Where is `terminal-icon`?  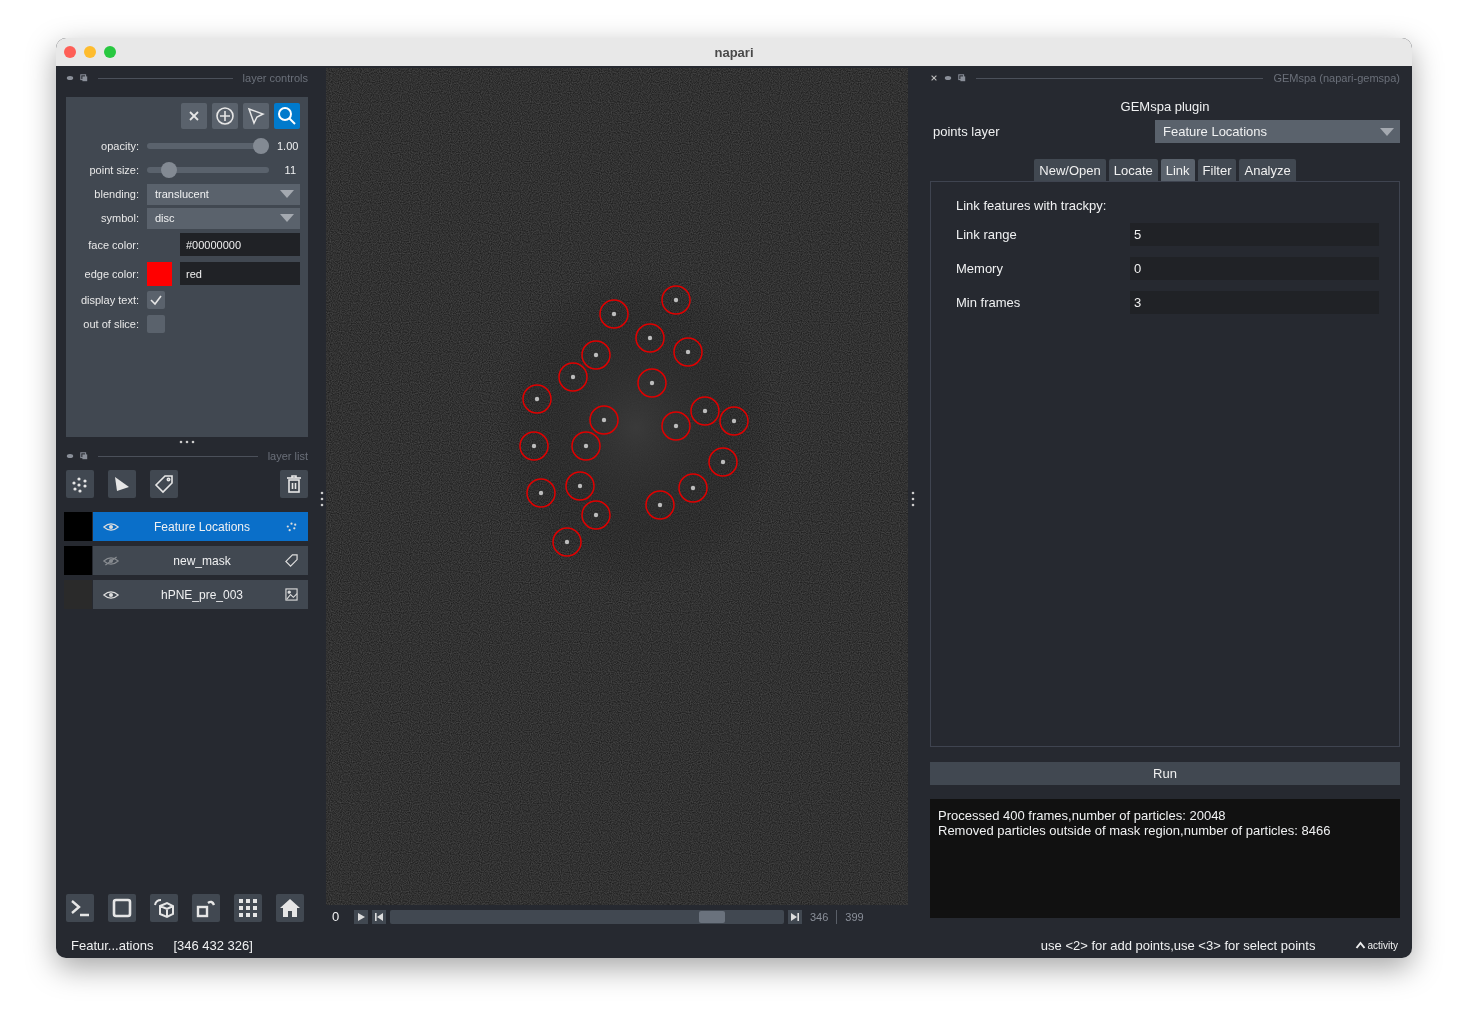 terminal-icon is located at coordinates (80, 908).